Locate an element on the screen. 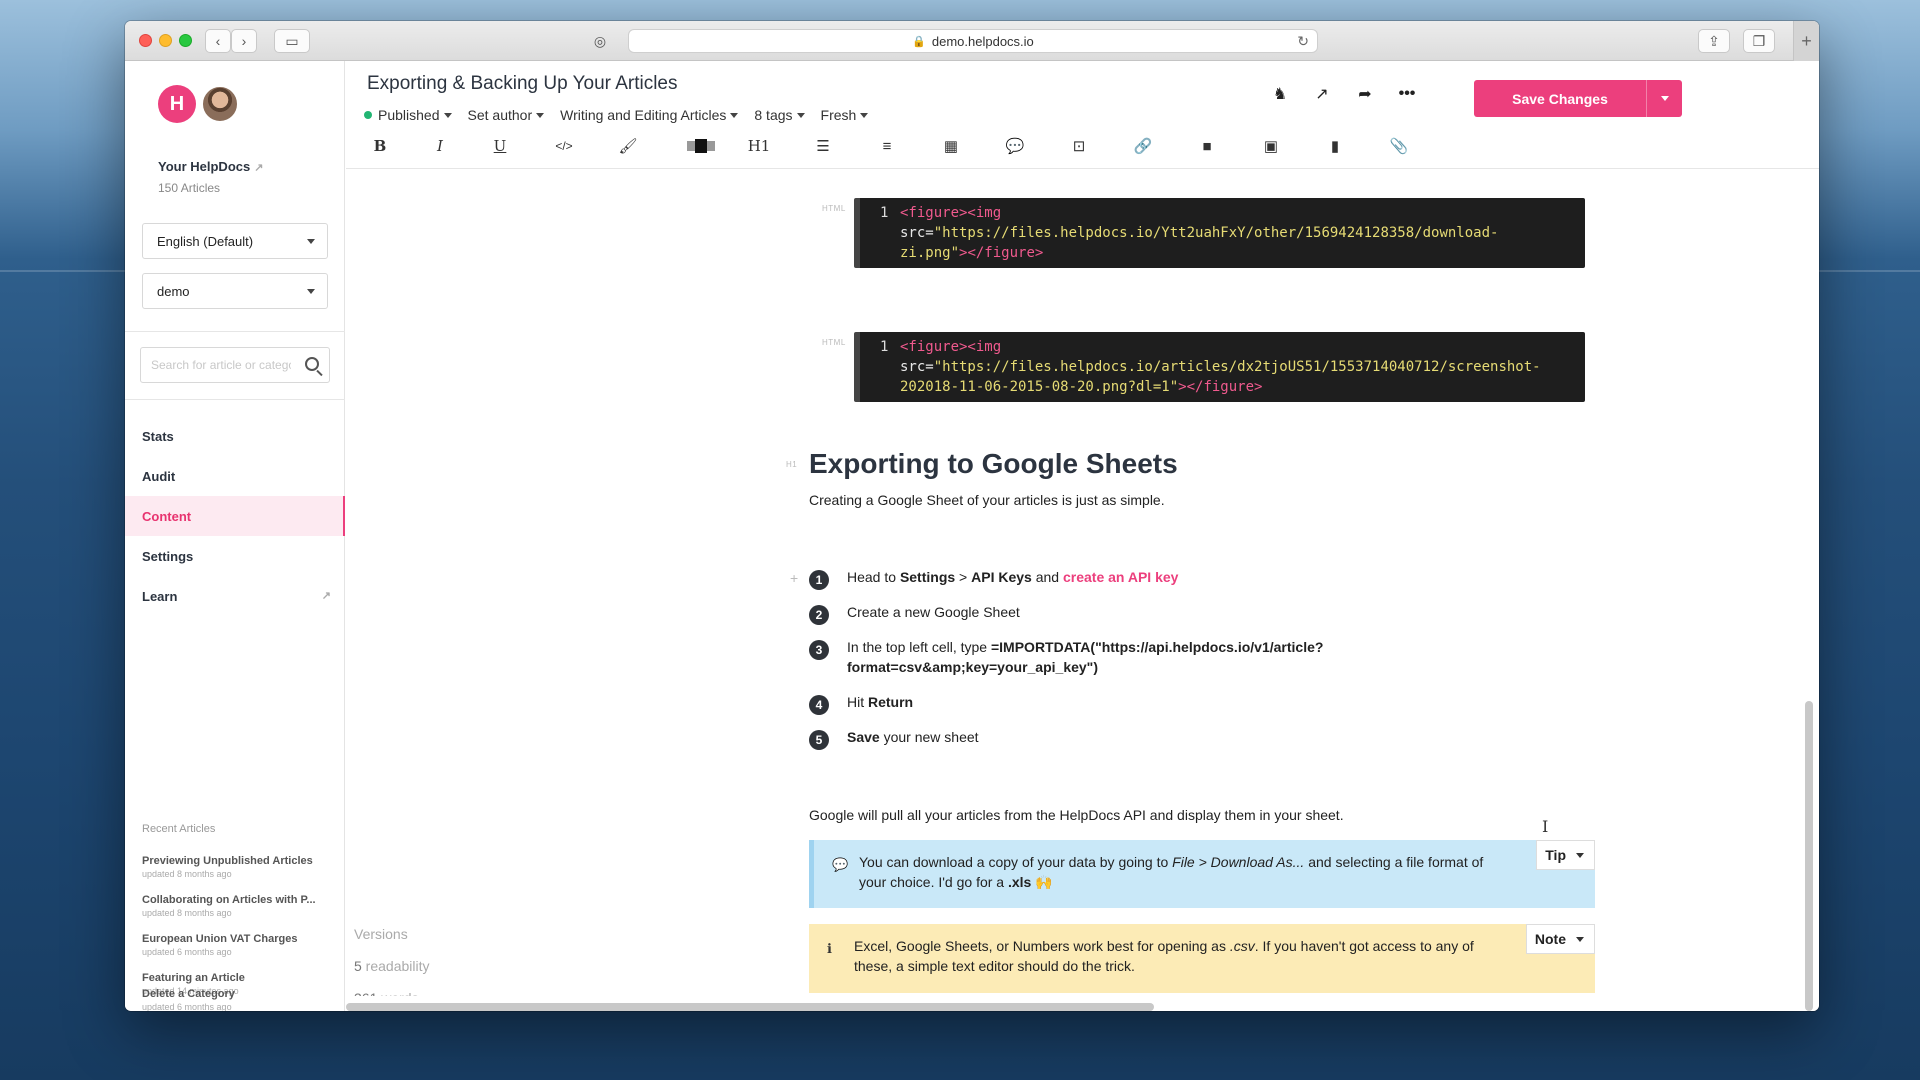 The height and width of the screenshot is (1080, 1920). recent-article: Delete a Category updated 6 months ago is located at coordinates (237, 999).